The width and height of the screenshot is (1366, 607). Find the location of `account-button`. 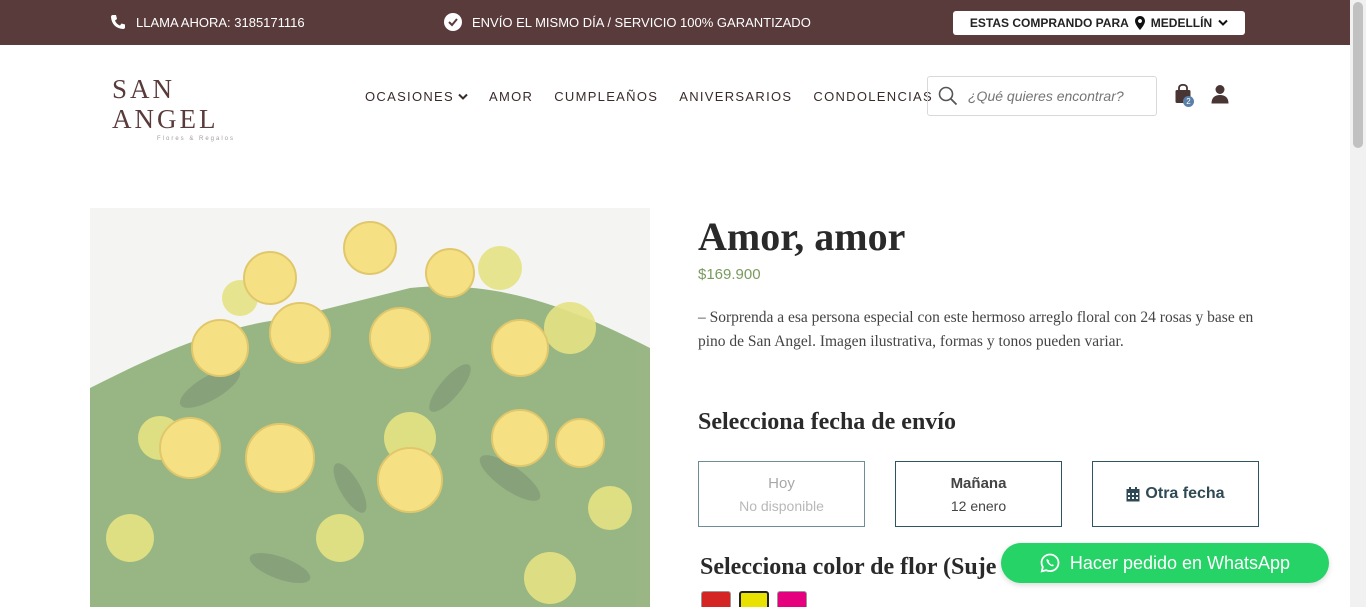

account-button is located at coordinates (1221, 95).